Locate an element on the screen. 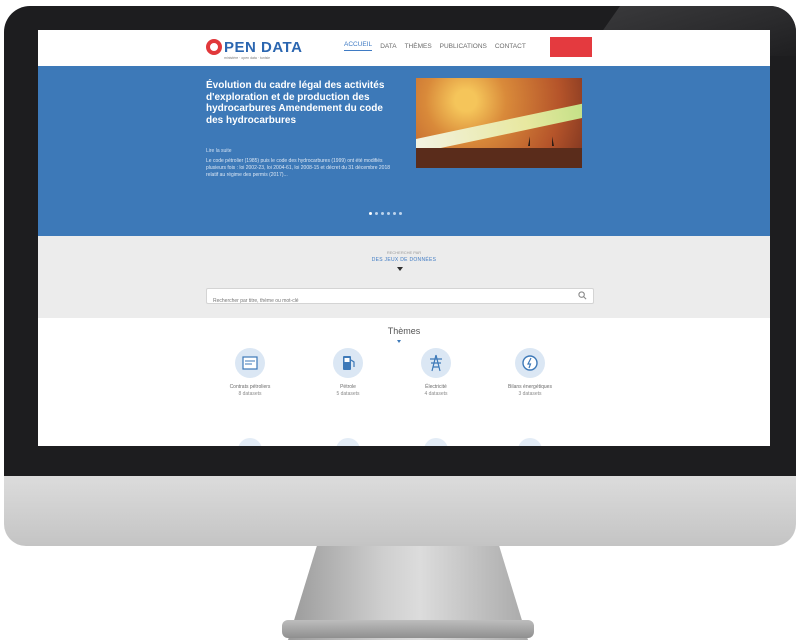 The width and height of the screenshot is (796, 640). nav-item-publications: PUBLICATIONS is located at coordinates (463, 46).